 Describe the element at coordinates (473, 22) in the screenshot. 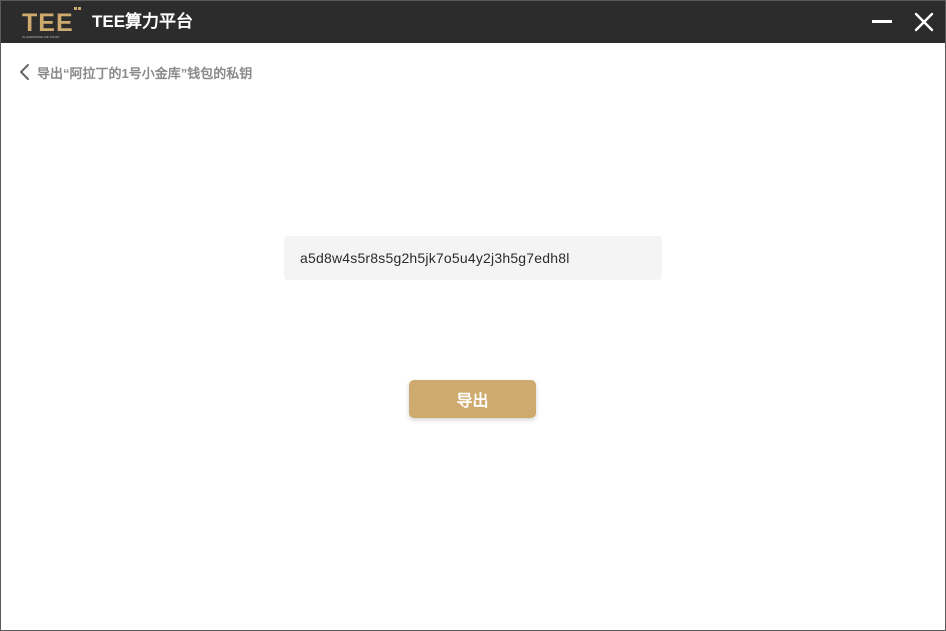

I see `title-bar: TEE IN HARDWARE WE TRUST TEE算力平台` at that location.